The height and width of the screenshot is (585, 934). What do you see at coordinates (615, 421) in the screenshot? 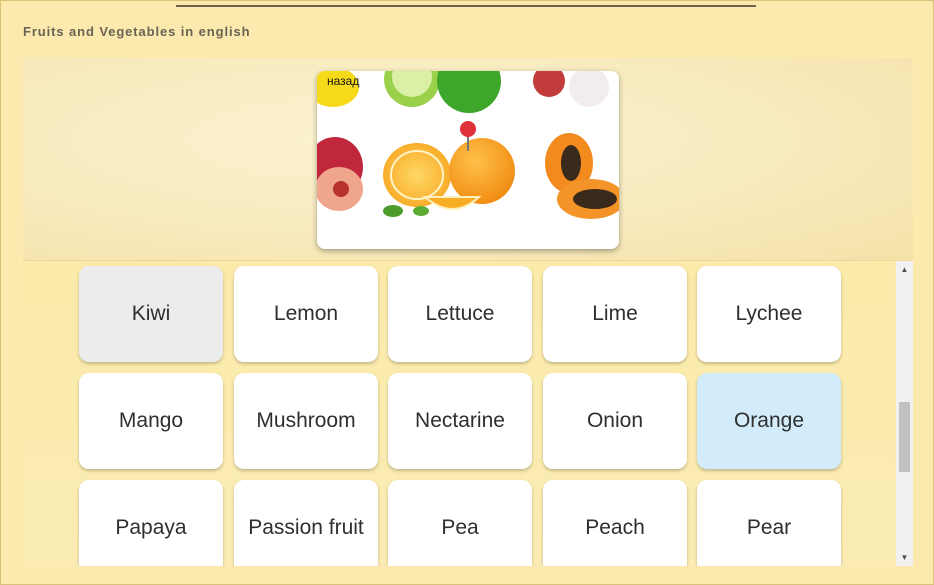
I see `tile-onion: Onion` at bounding box center [615, 421].